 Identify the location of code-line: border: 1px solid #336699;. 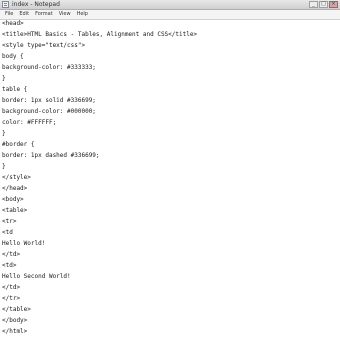
(49, 100).